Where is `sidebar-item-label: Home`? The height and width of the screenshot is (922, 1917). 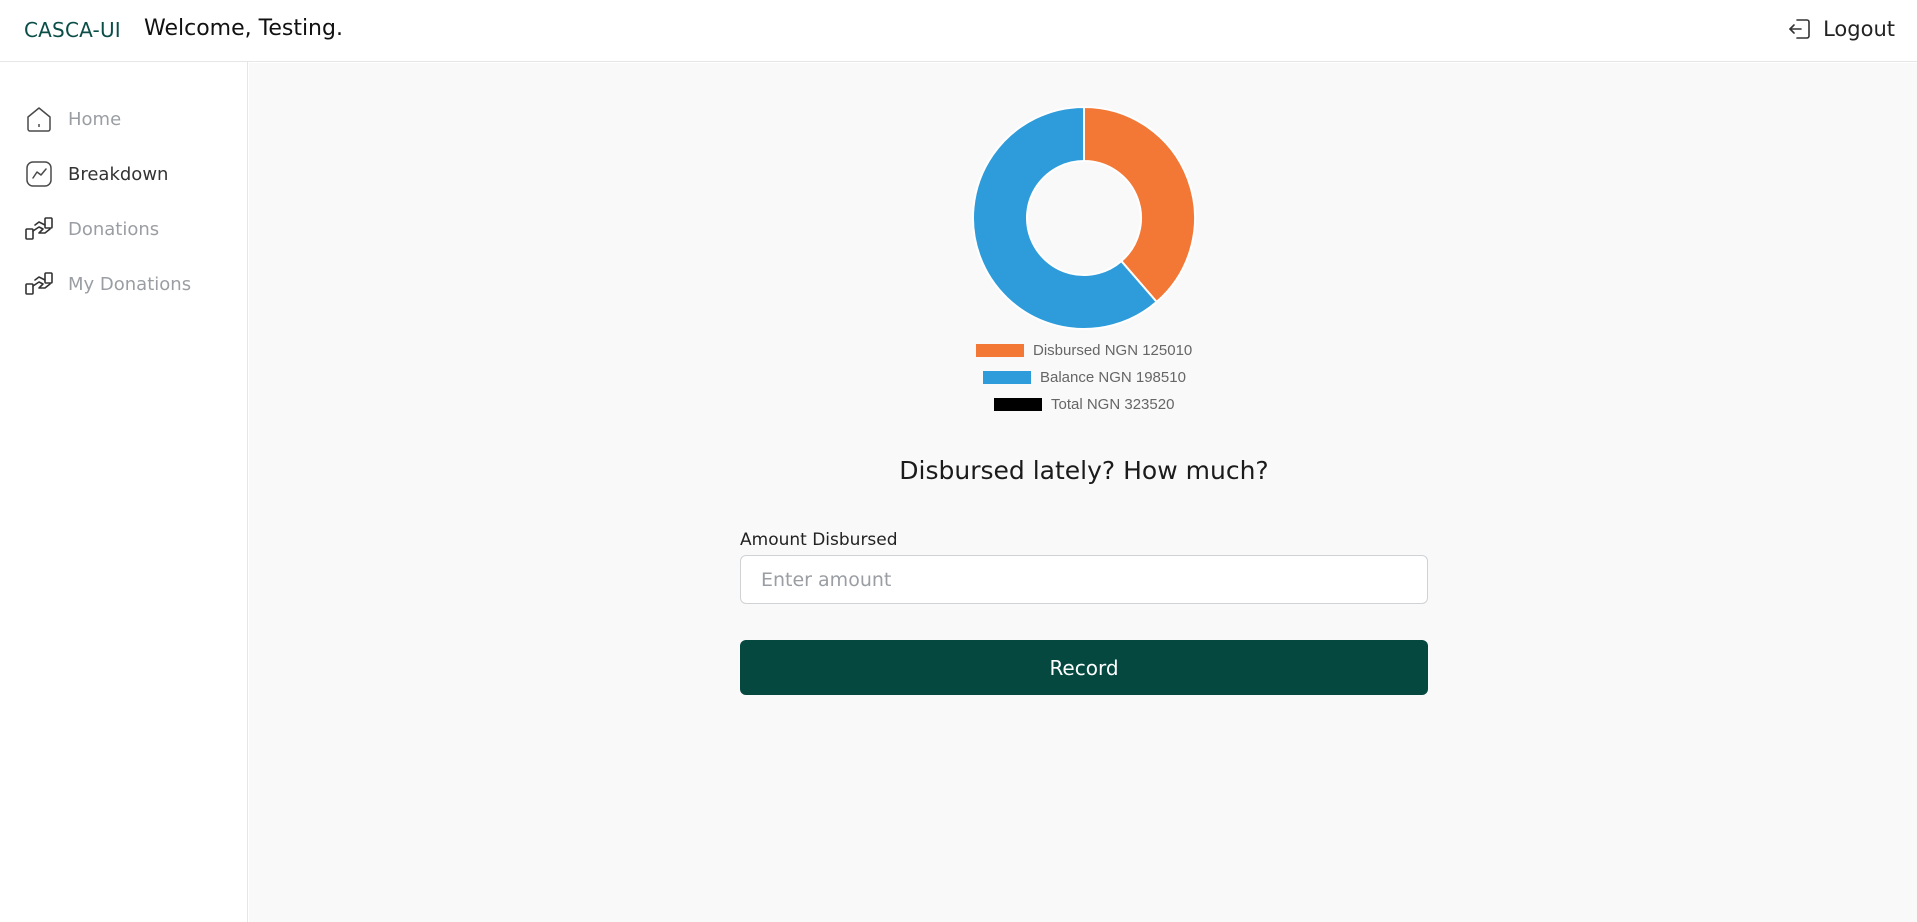 sidebar-item-label: Home is located at coordinates (95, 119).